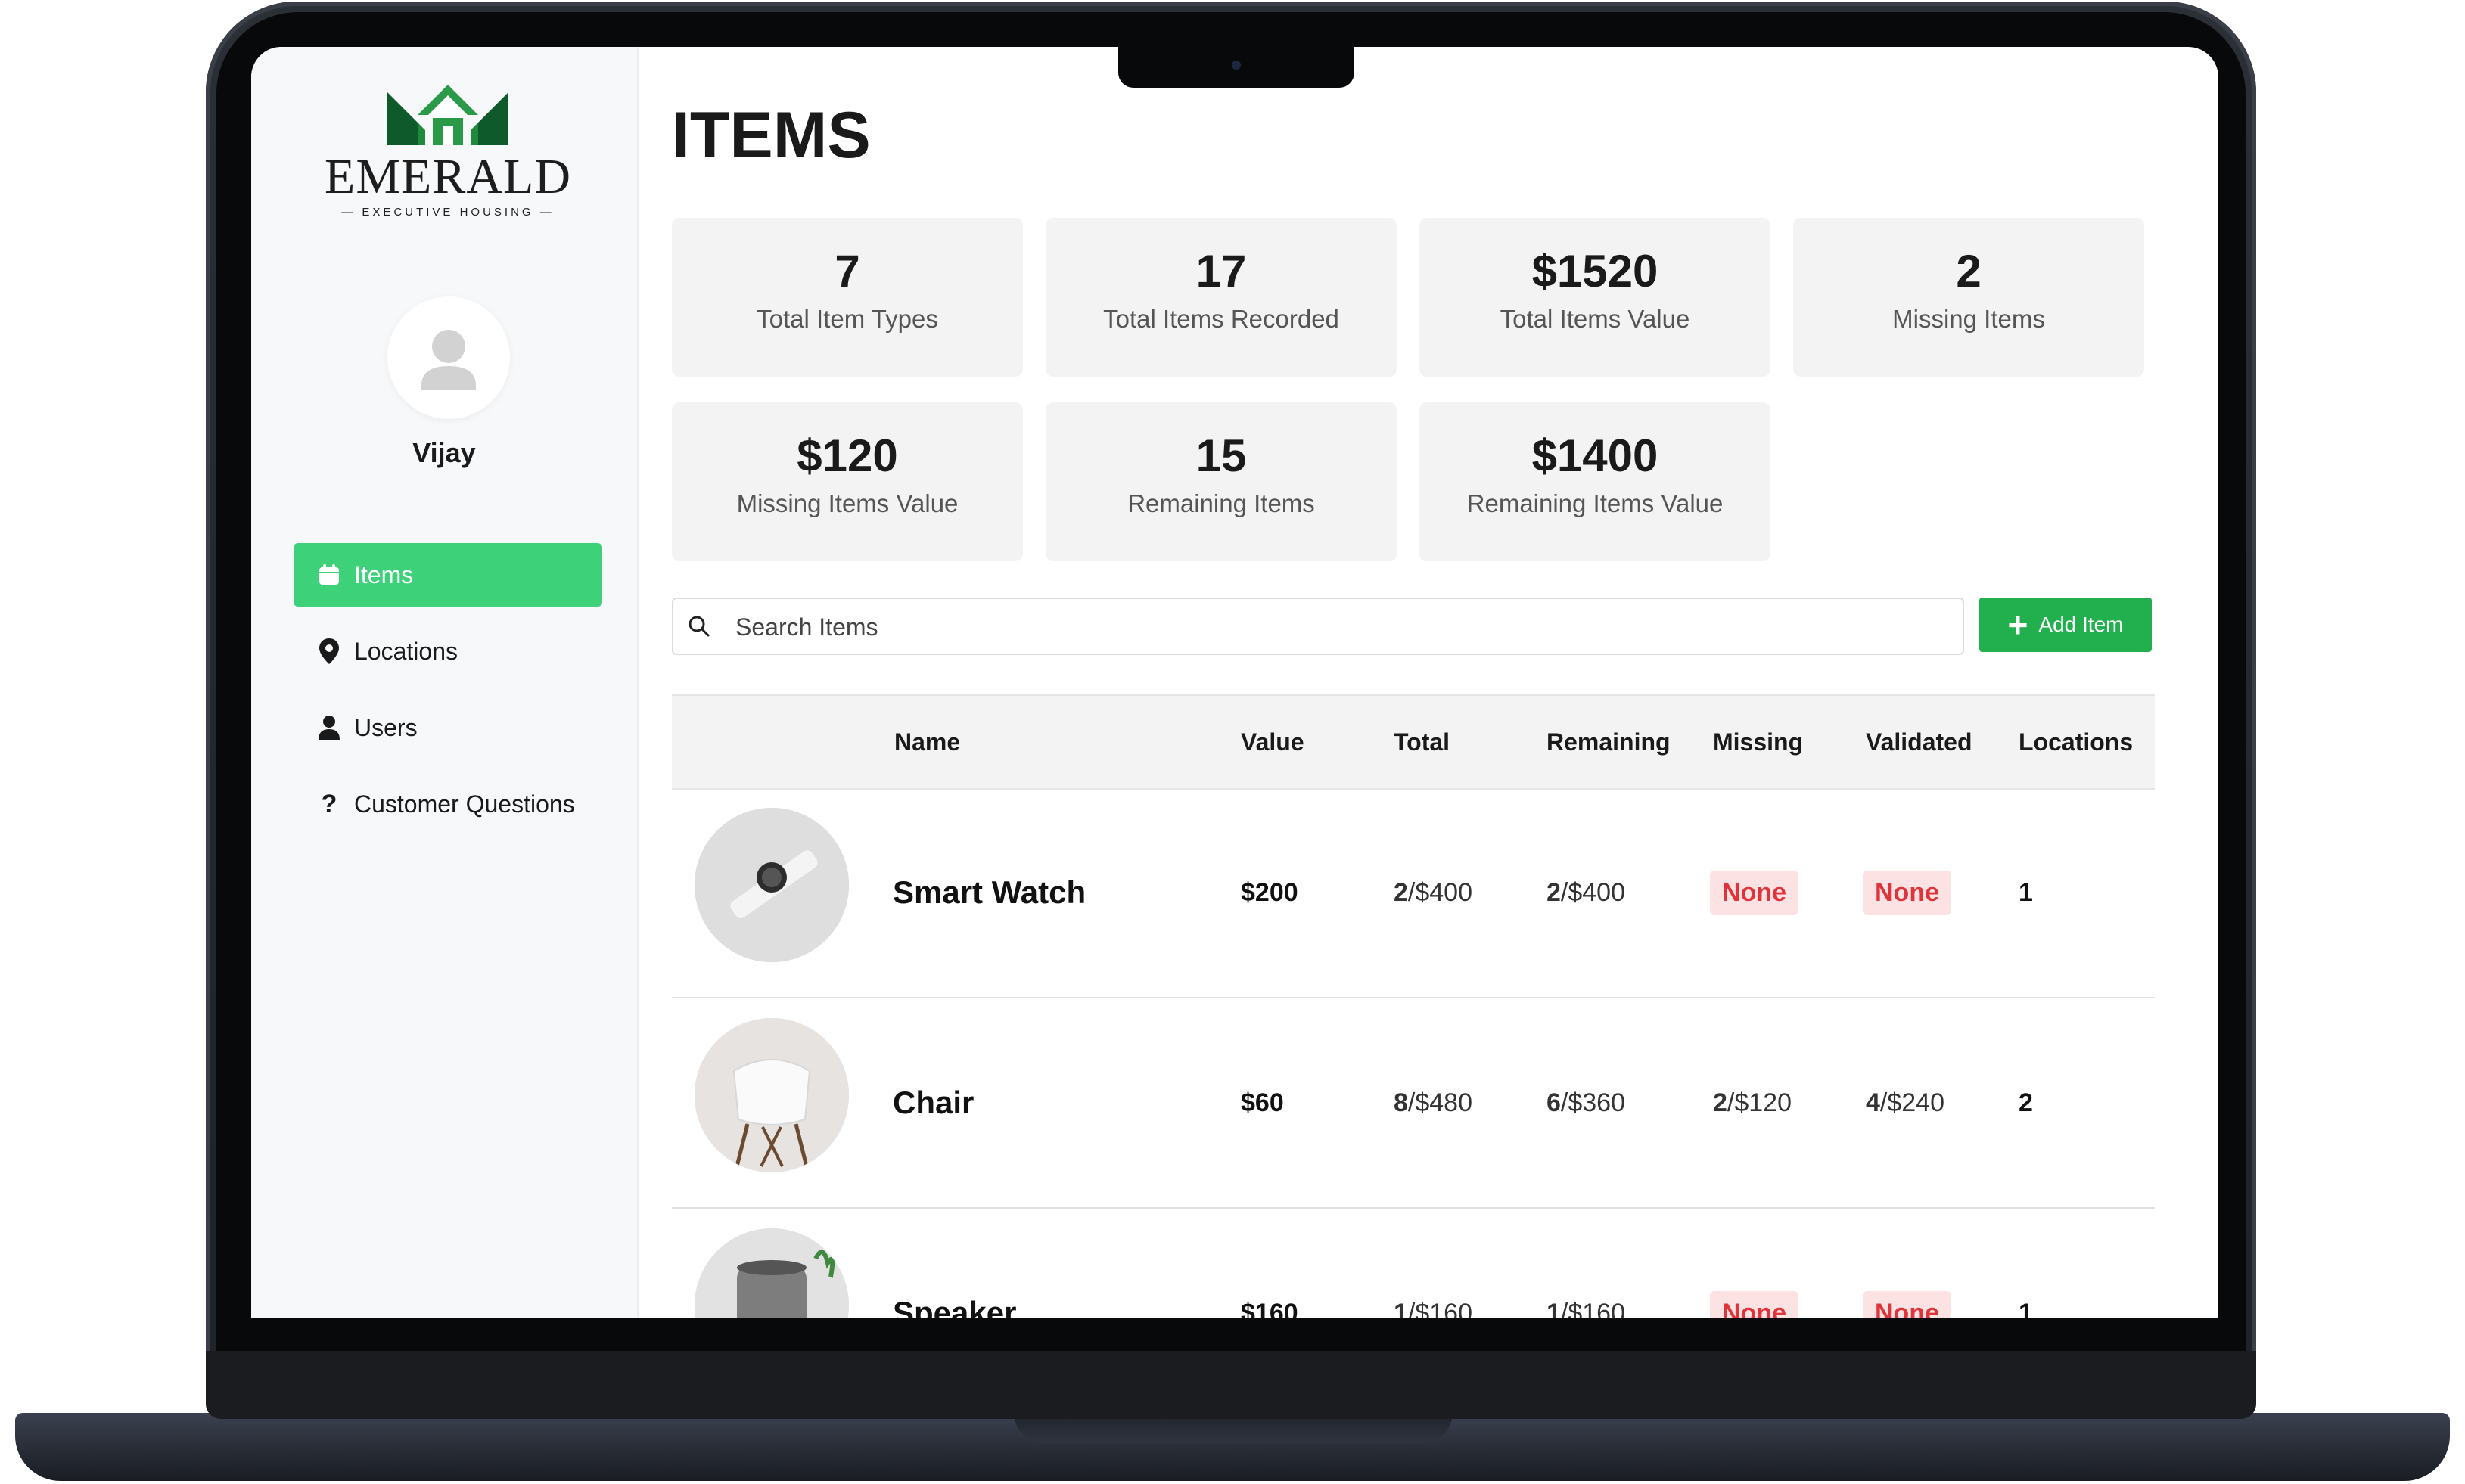 The height and width of the screenshot is (1484, 2465). Describe the element at coordinates (989, 892) in the screenshot. I see `item-name: Smart Watch` at that location.